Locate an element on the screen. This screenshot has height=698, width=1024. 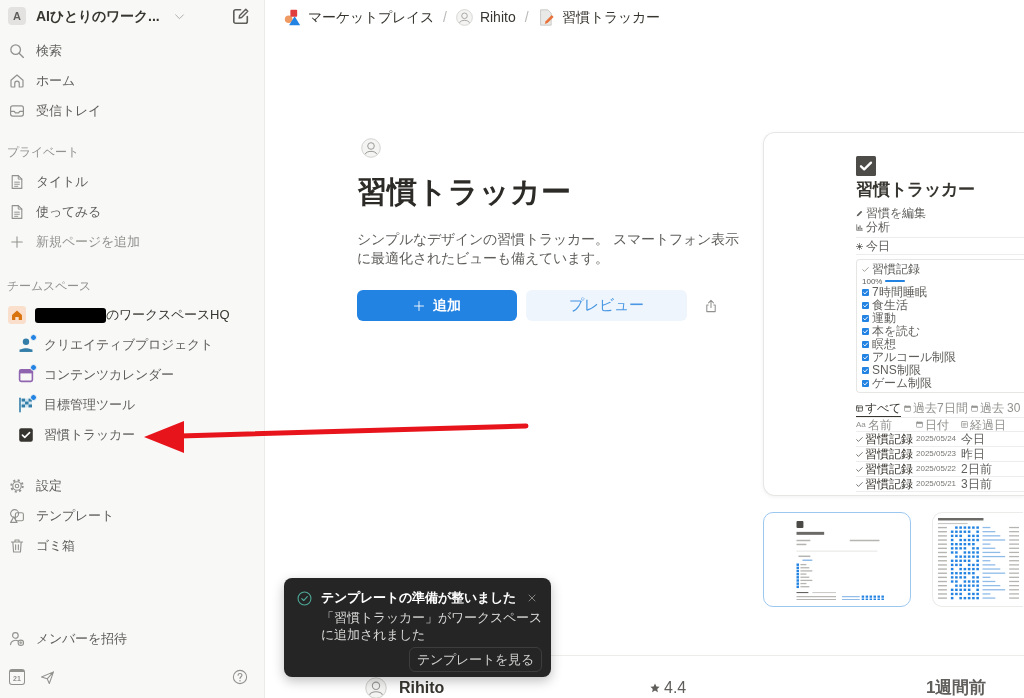
checkered-flag-icon is located at coordinates (26, 405).